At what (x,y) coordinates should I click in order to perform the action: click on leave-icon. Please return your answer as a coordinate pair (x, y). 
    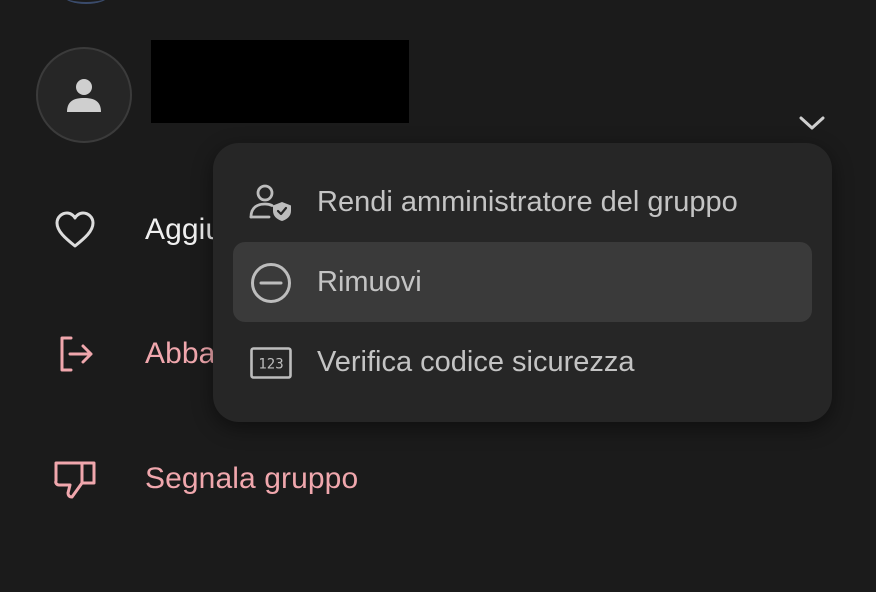
    Looking at the image, I should click on (75, 354).